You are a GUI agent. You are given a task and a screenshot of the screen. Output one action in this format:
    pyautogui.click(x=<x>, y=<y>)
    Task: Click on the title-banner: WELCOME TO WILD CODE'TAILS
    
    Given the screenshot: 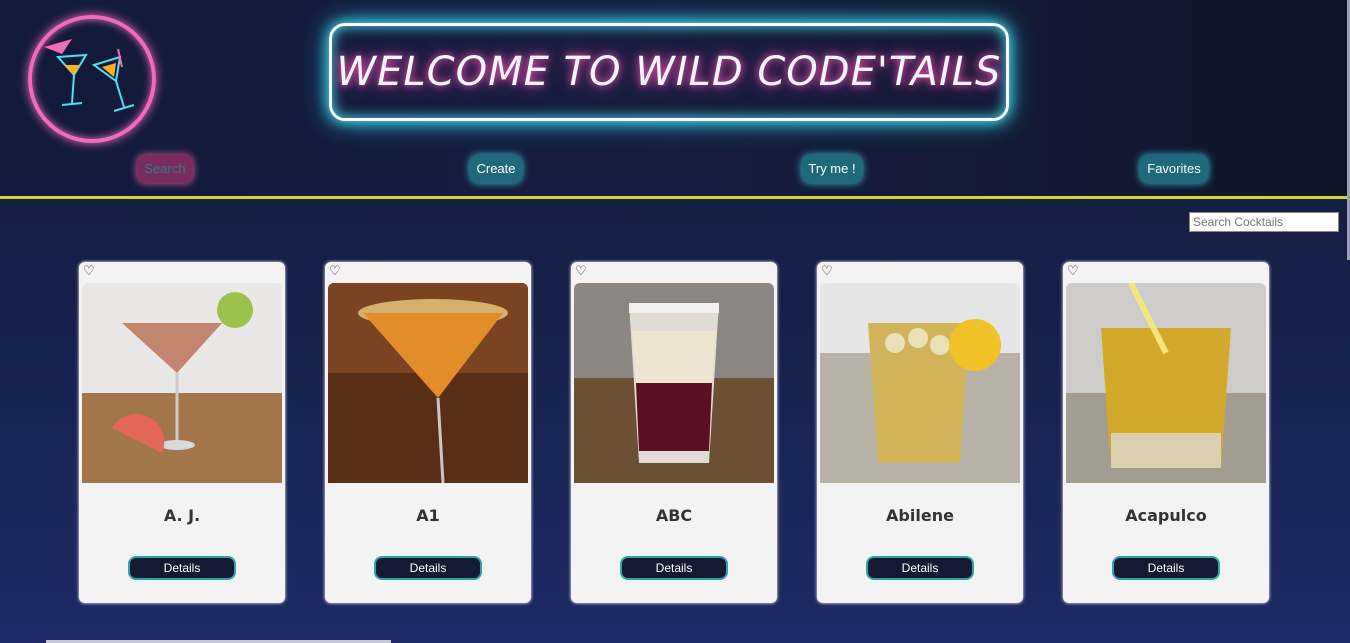 What is the action you would take?
    pyautogui.click(x=669, y=72)
    